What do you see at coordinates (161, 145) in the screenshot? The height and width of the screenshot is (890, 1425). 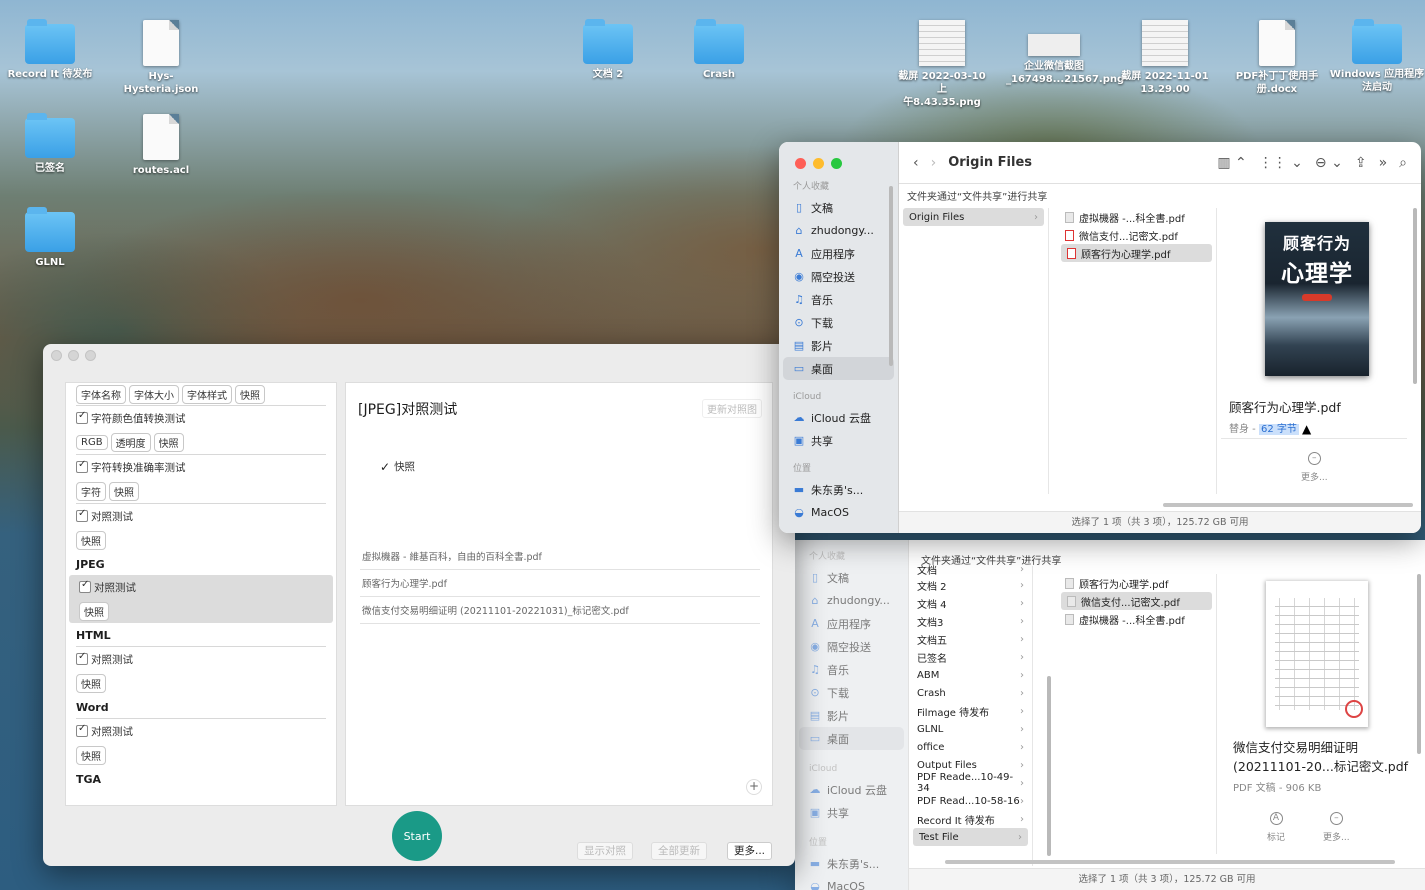 I see `desktop-file-routes: routes.acl` at bounding box center [161, 145].